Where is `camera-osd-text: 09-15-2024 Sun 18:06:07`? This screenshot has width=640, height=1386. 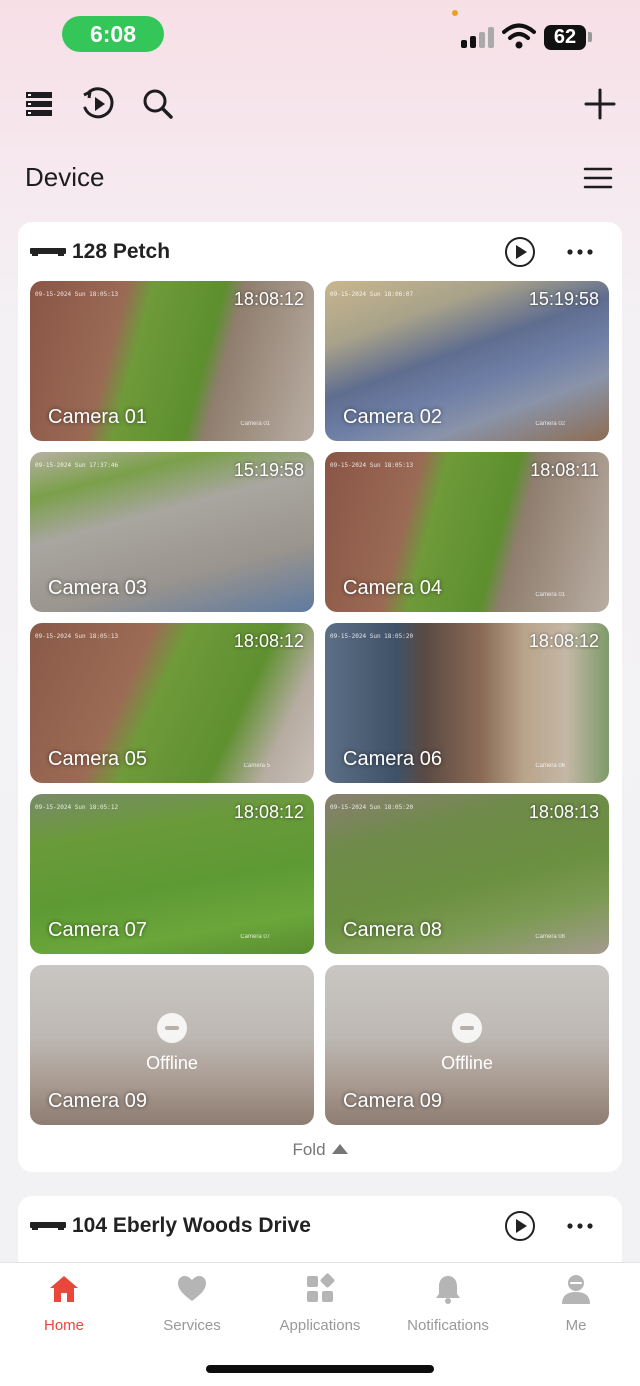
camera-osd-text: 09-15-2024 Sun 18:06:07 is located at coordinates (372, 294).